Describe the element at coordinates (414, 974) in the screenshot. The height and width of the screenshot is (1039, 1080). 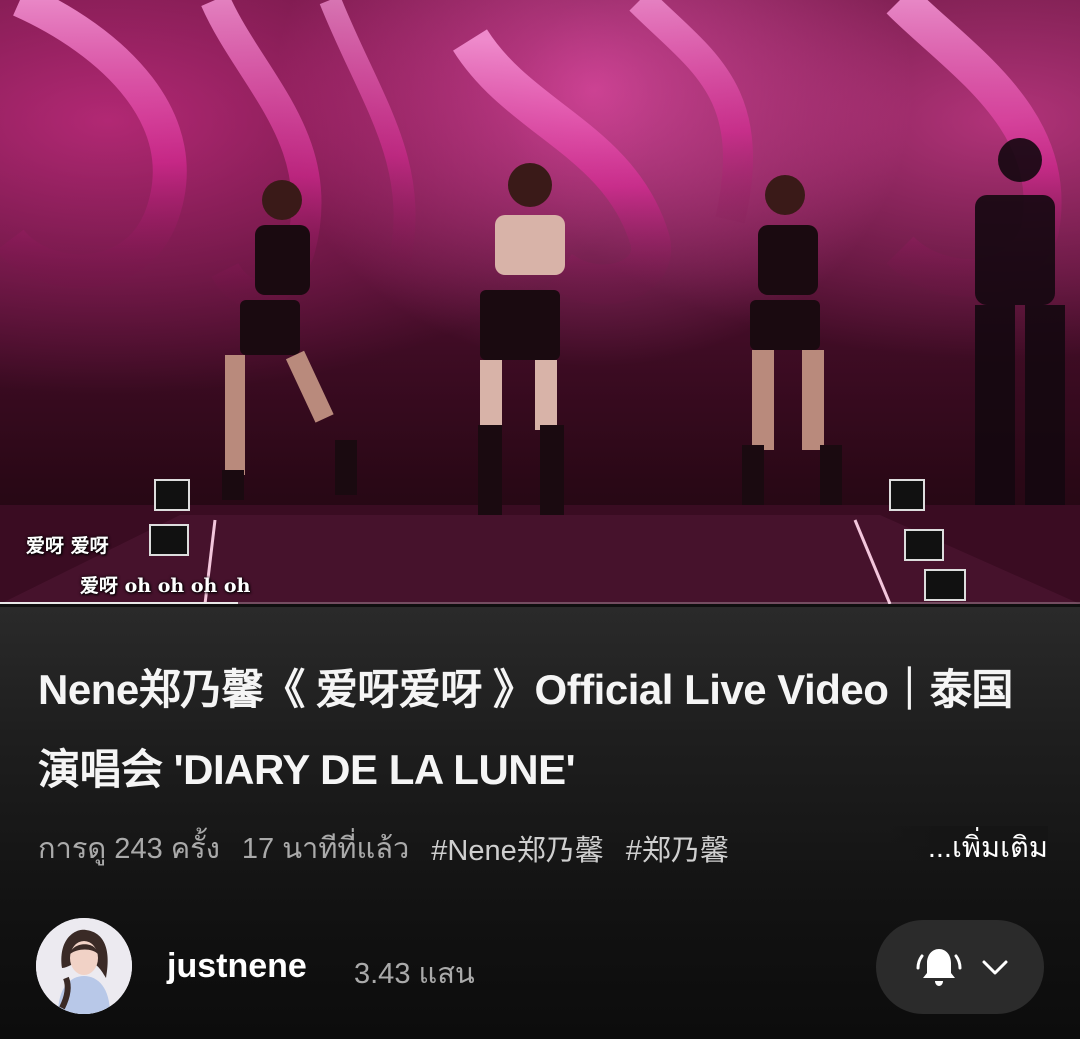
I see `subscriber-count: 3.43 แสน` at that location.